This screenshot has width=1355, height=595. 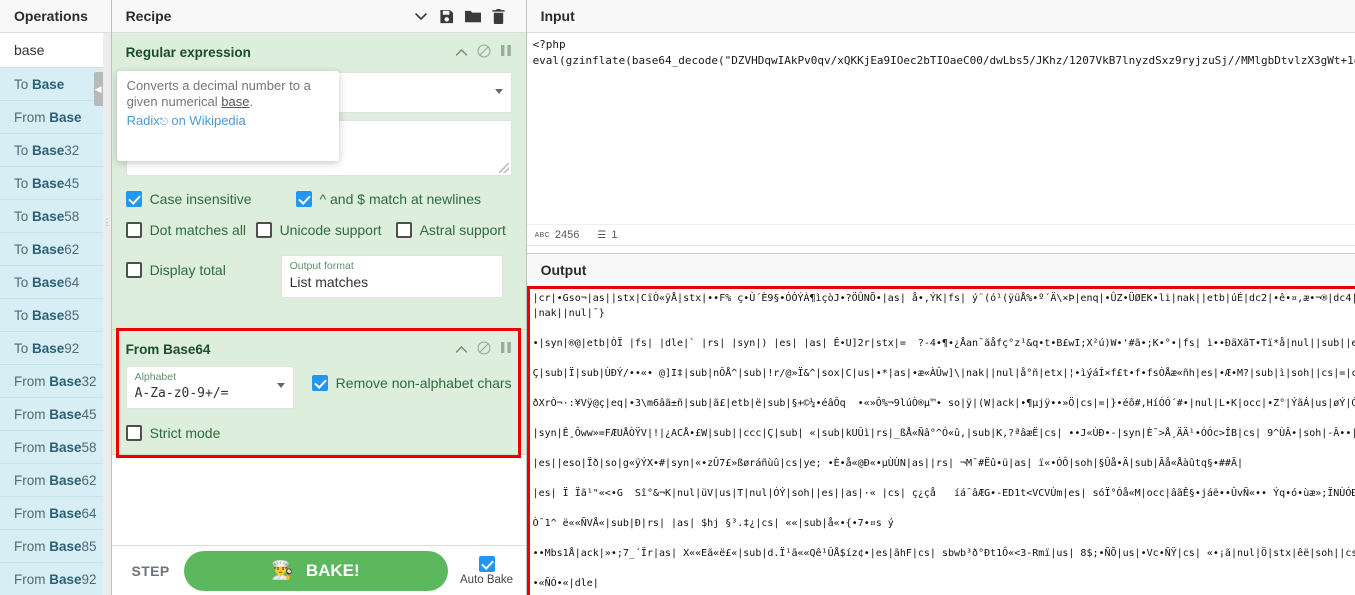 I want to click on operation-list-item: From Base58, so click(x=55, y=447).